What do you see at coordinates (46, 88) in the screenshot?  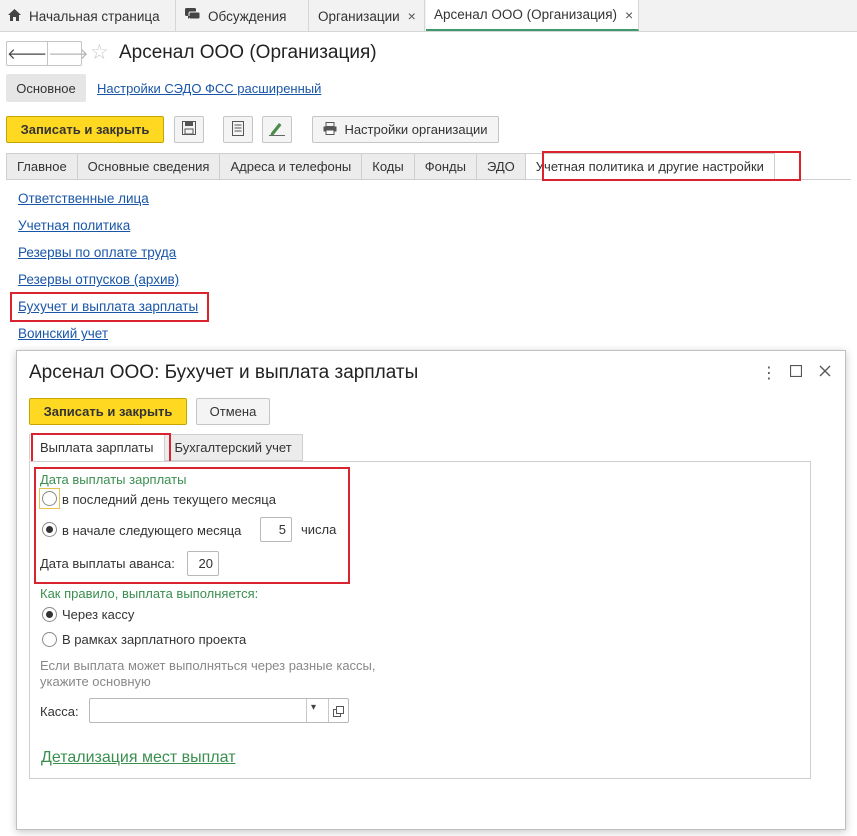 I see `section-main-button: Основное` at bounding box center [46, 88].